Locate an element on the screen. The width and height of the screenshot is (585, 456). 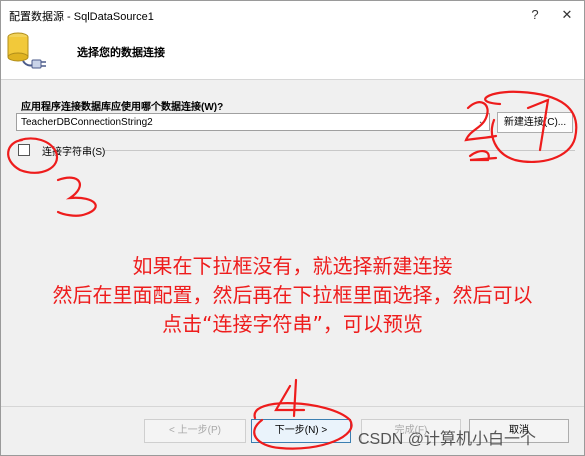
window-title: 配置数据源 - SqlDataSource1 is located at coordinates (81, 17).